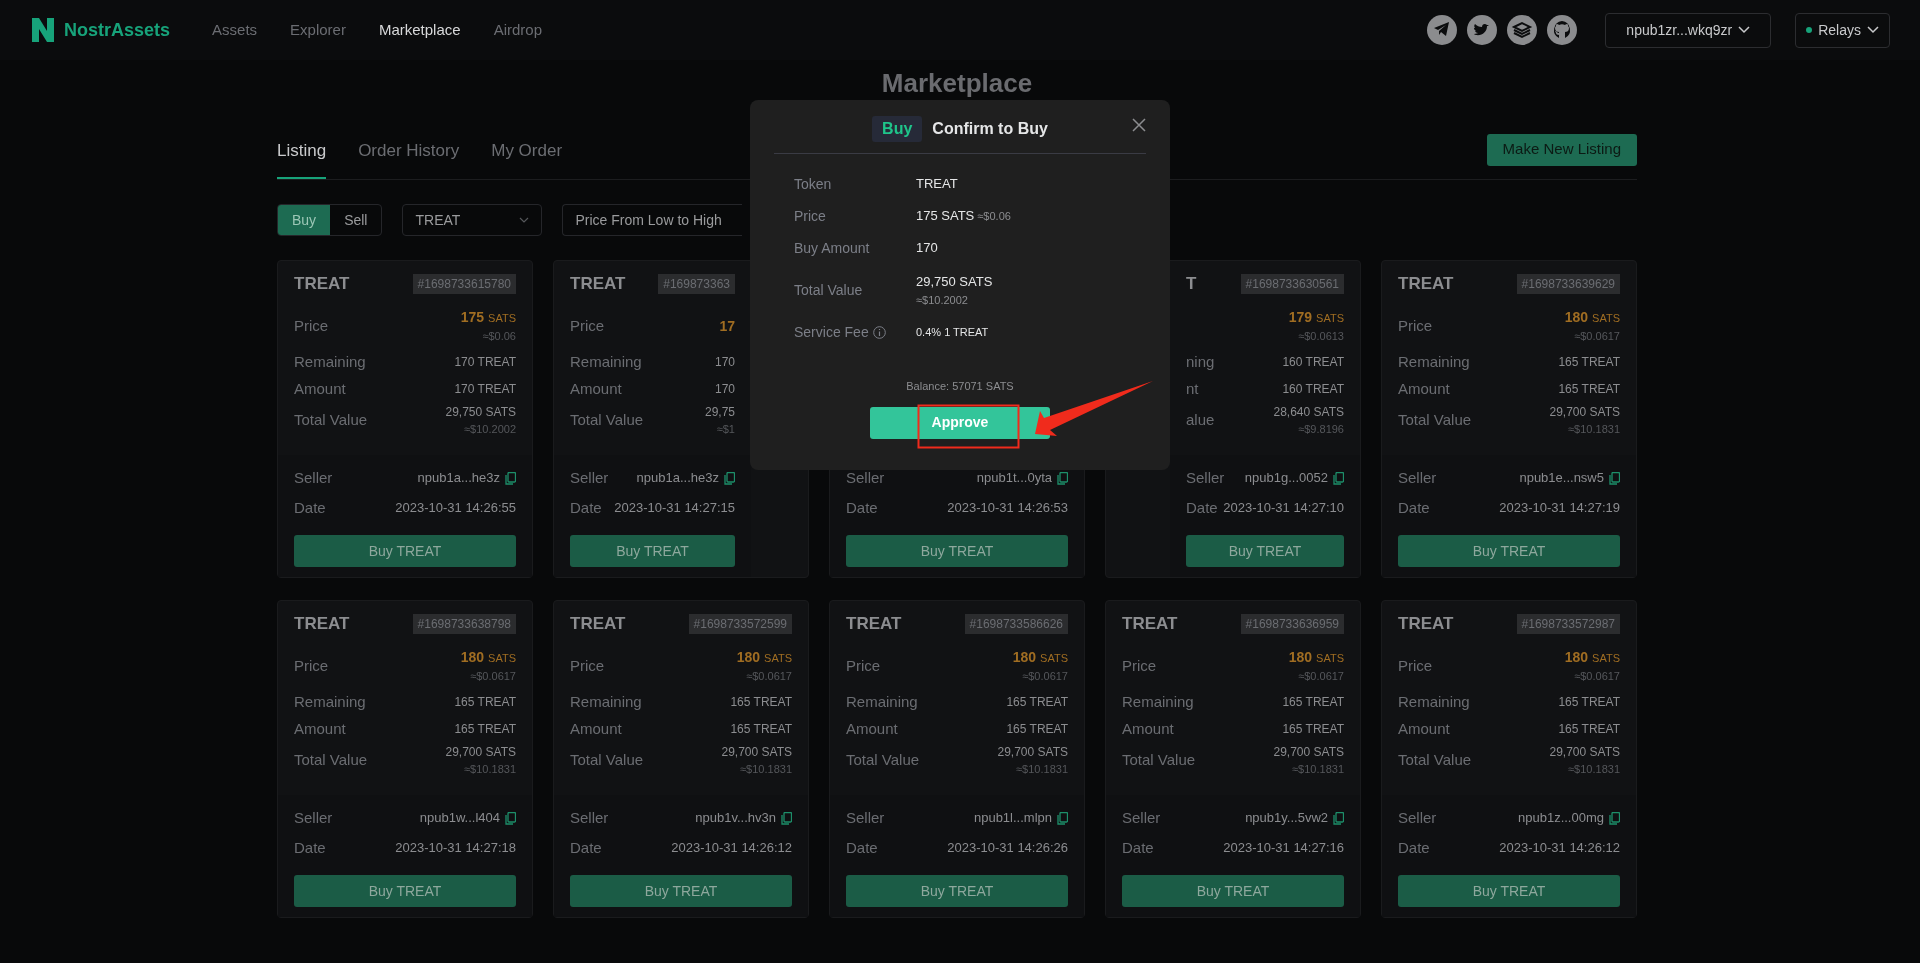 Image resolution: width=1920 pixels, height=963 pixels. What do you see at coordinates (1014, 478) in the screenshot?
I see `seller-address: npub1t...0yta` at bounding box center [1014, 478].